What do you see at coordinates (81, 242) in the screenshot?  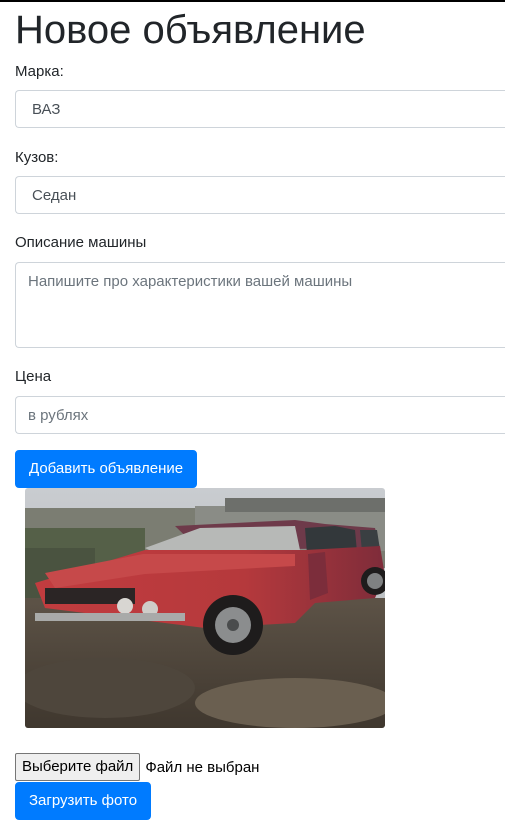 I see `description-label: Описание машины` at bounding box center [81, 242].